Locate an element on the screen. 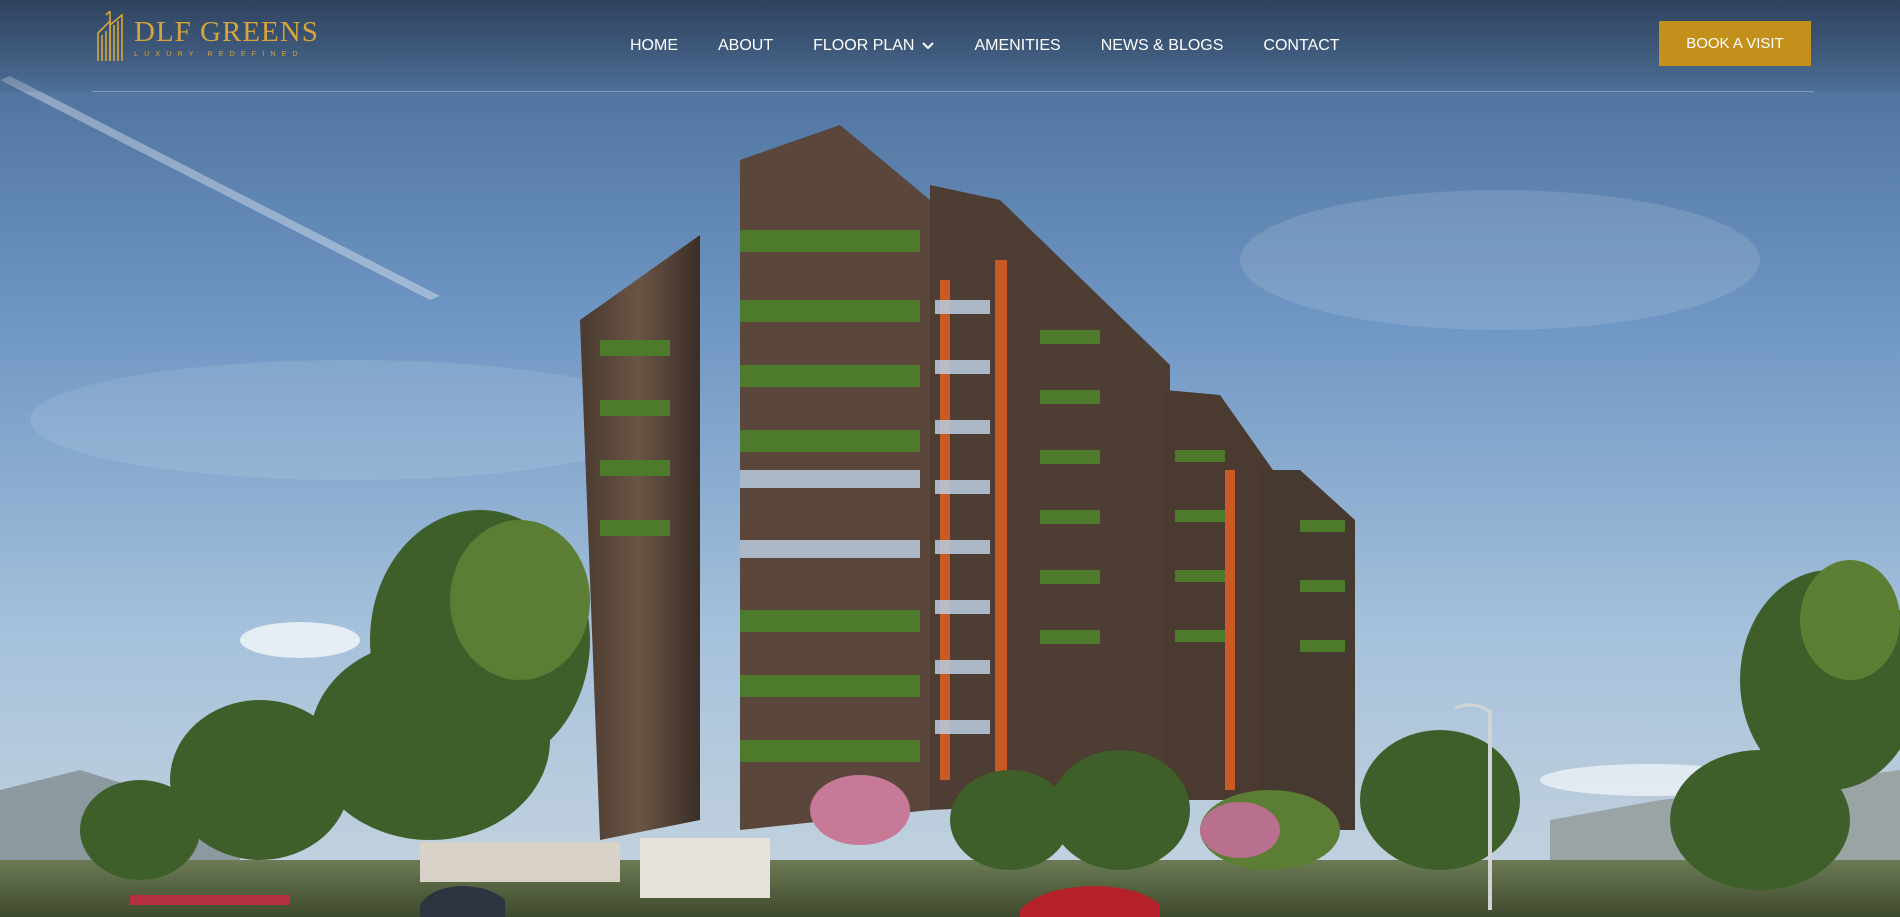  brand-name: DLF GREENS is located at coordinates (226, 32).